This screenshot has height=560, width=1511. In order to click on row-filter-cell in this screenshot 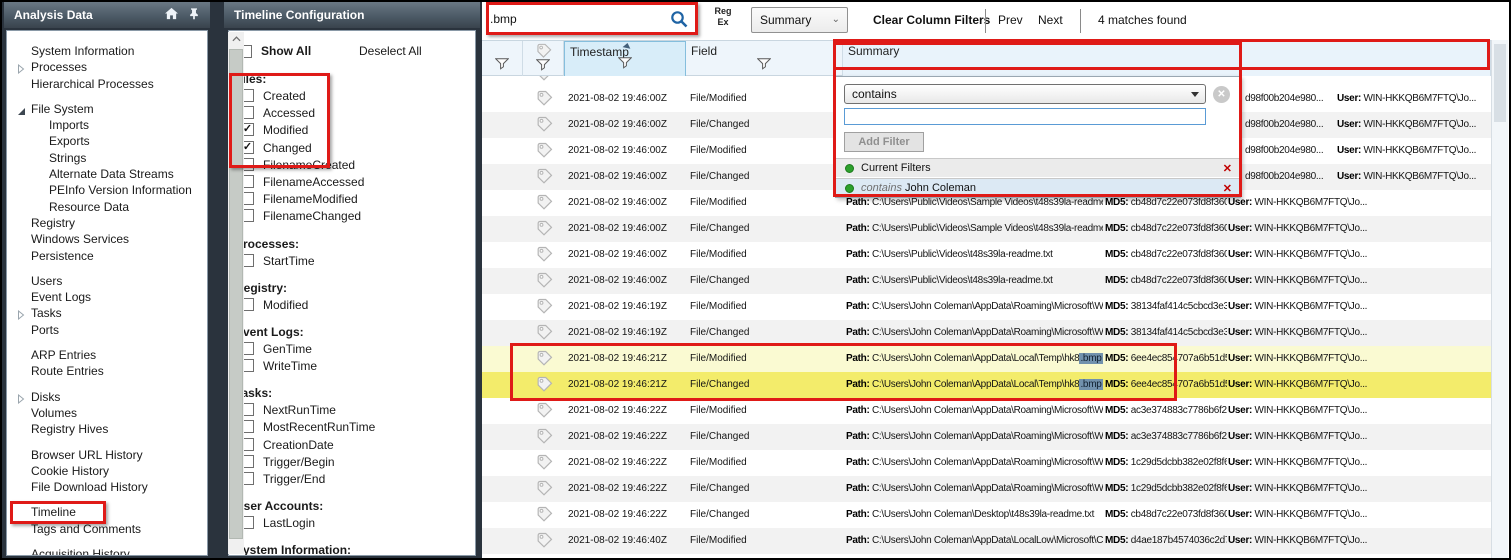, I will do `click(502, 151)`.